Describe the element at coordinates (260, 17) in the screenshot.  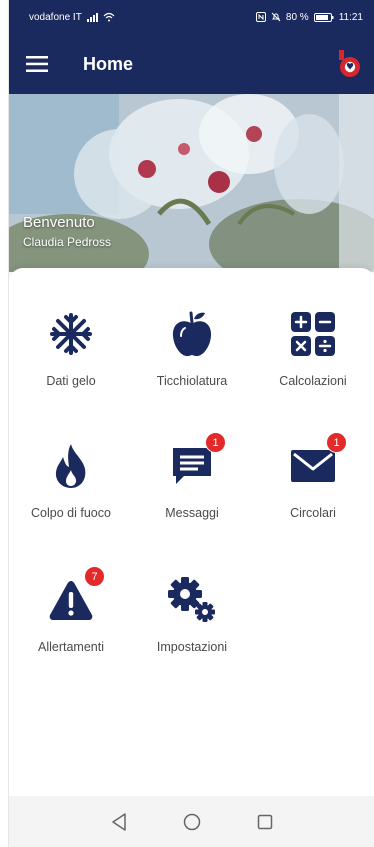
I see `nfc-icon` at that location.